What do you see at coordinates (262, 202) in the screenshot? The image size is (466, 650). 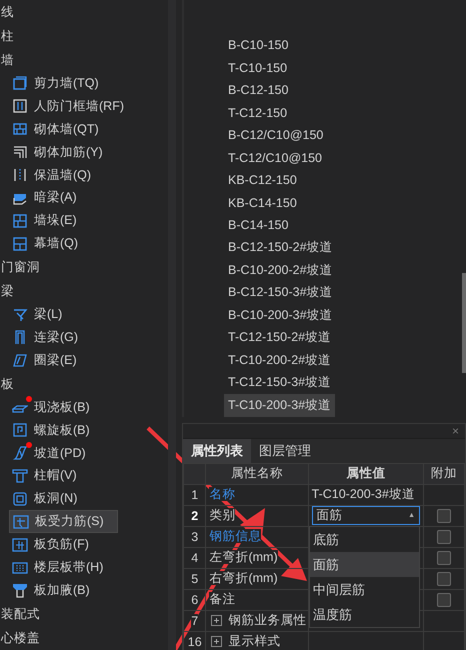 I see `component-item: KB-C14-150` at bounding box center [262, 202].